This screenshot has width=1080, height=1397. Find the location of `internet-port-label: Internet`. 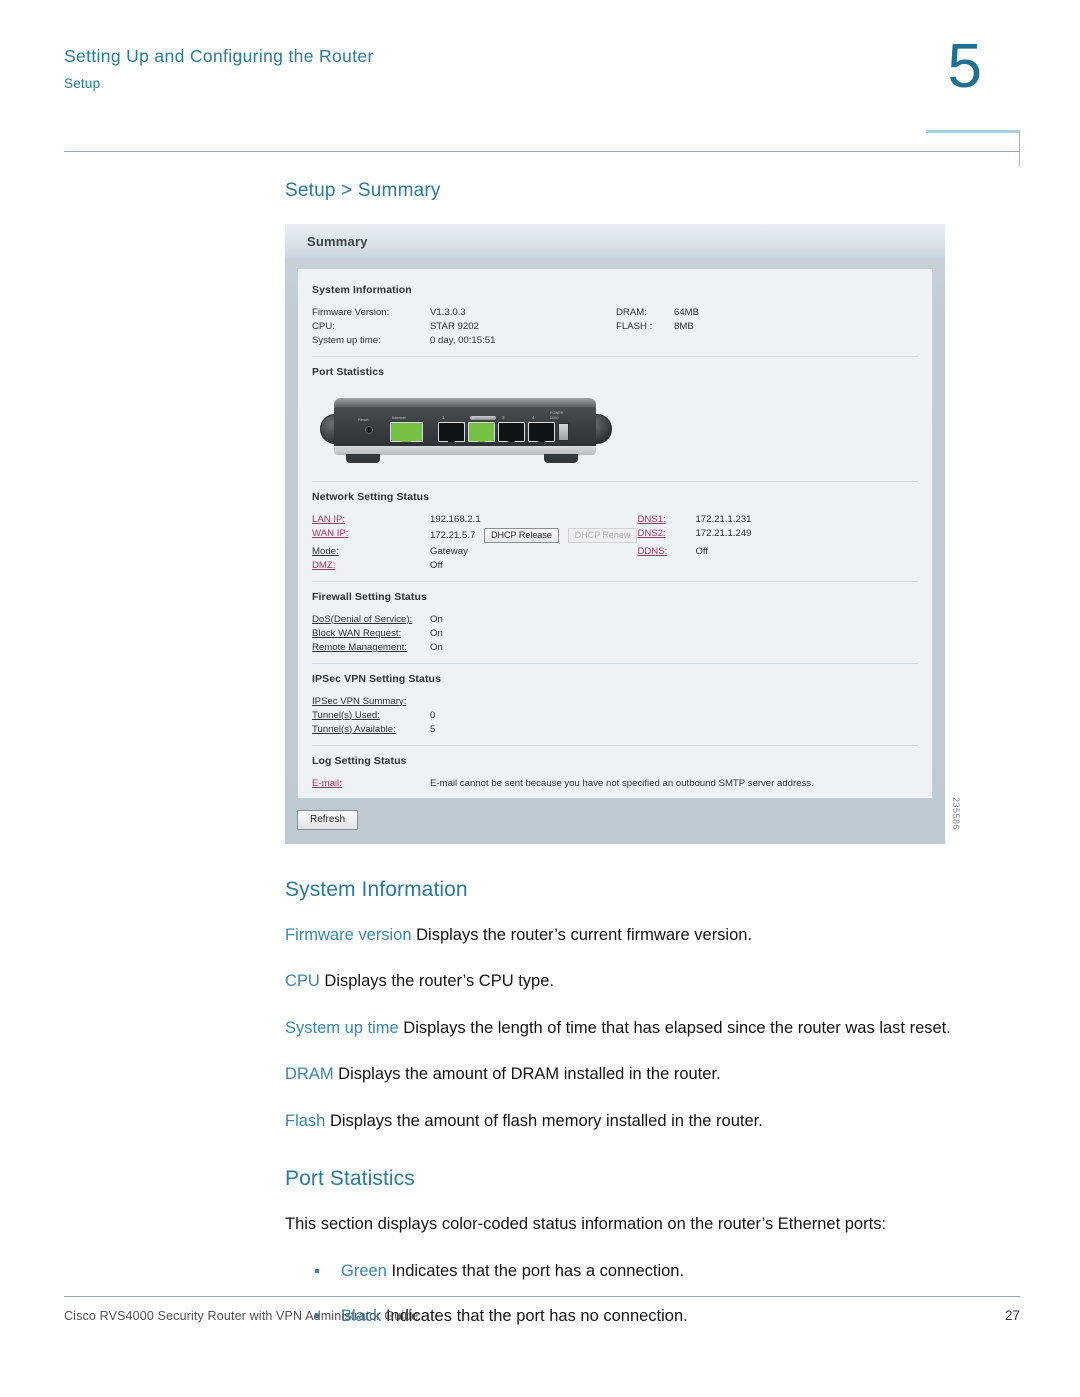

internet-port-label: Internet is located at coordinates (399, 417).